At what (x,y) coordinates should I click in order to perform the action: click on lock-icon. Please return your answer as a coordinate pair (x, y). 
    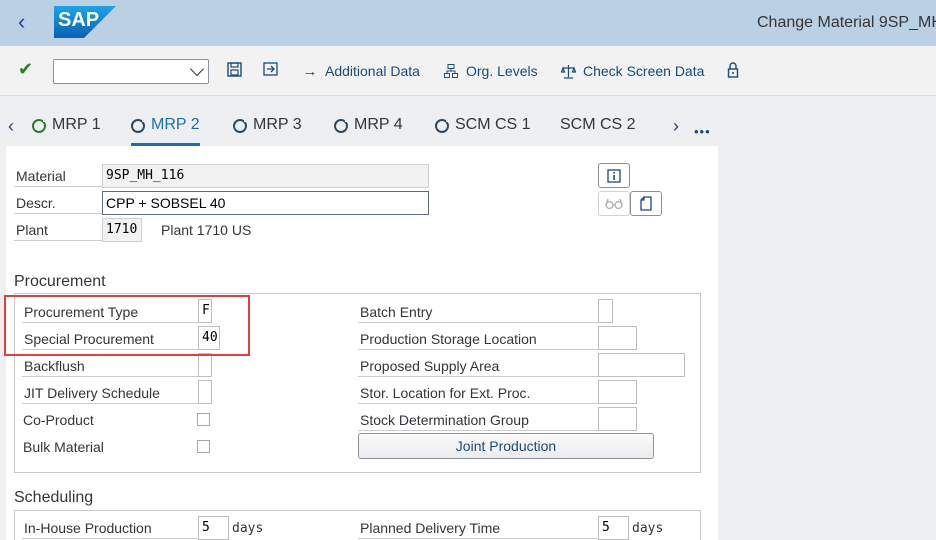
    Looking at the image, I should click on (733, 71).